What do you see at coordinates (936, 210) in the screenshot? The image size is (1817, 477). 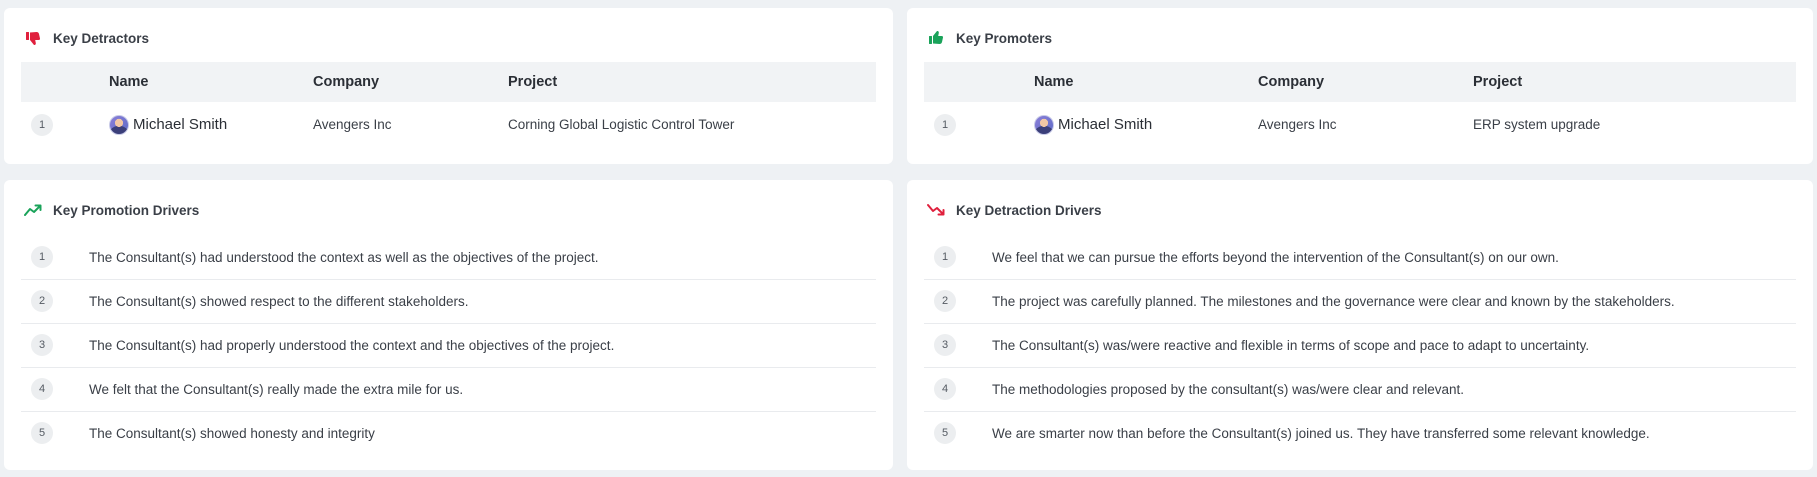 I see `trend-down-icon` at bounding box center [936, 210].